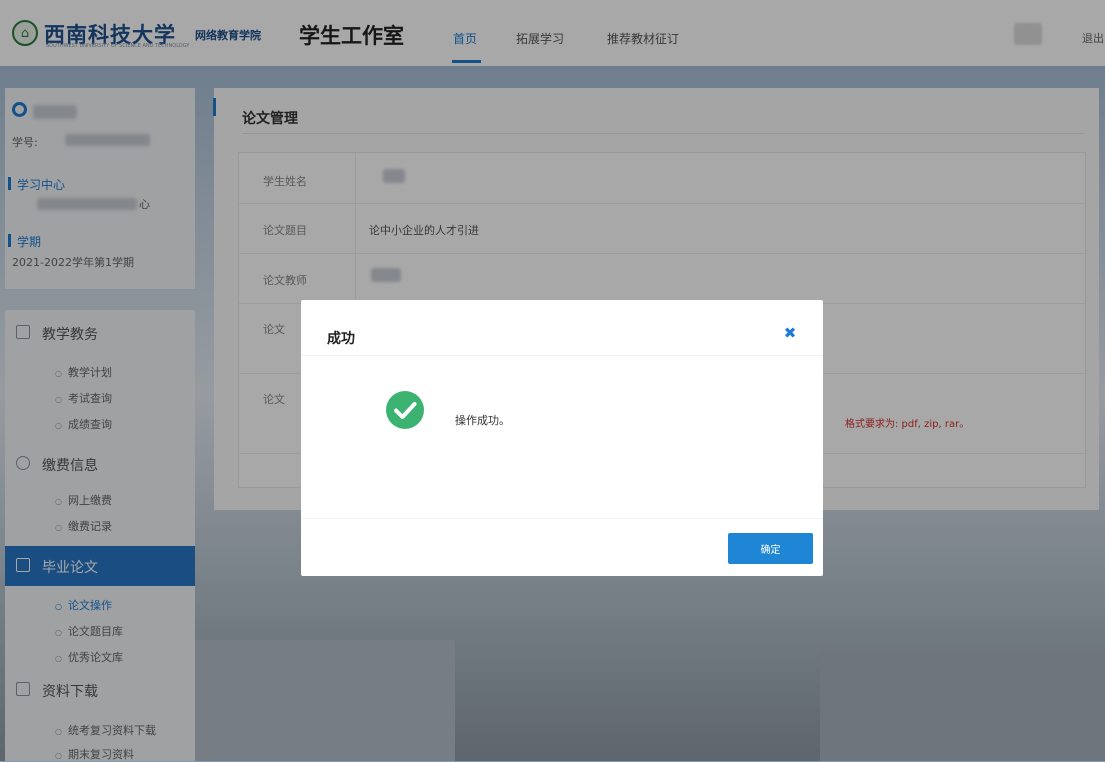  Describe the element at coordinates (770, 548) in the screenshot. I see `confirm-button: 确定` at that location.